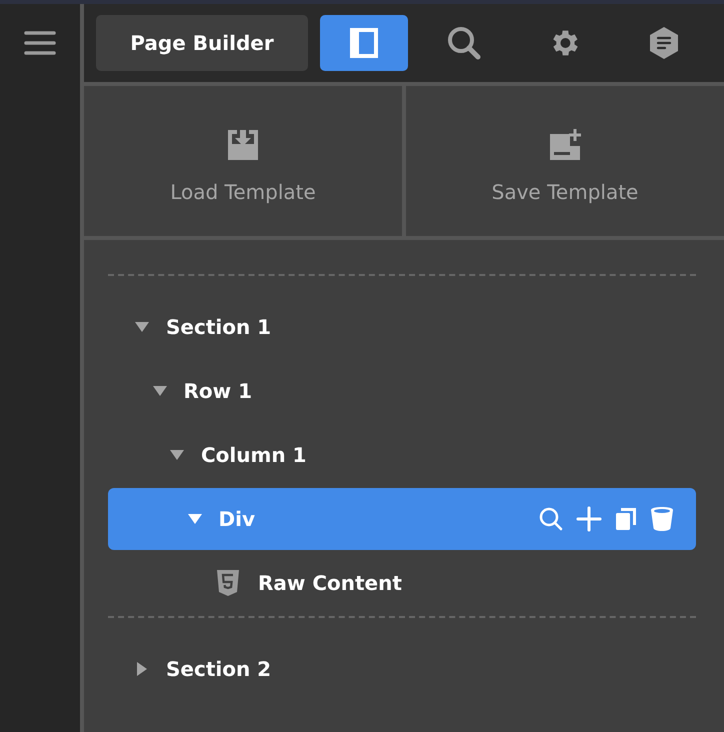 This screenshot has width=724, height=732. Describe the element at coordinates (40, 43) in the screenshot. I see `menu-icon` at that location.